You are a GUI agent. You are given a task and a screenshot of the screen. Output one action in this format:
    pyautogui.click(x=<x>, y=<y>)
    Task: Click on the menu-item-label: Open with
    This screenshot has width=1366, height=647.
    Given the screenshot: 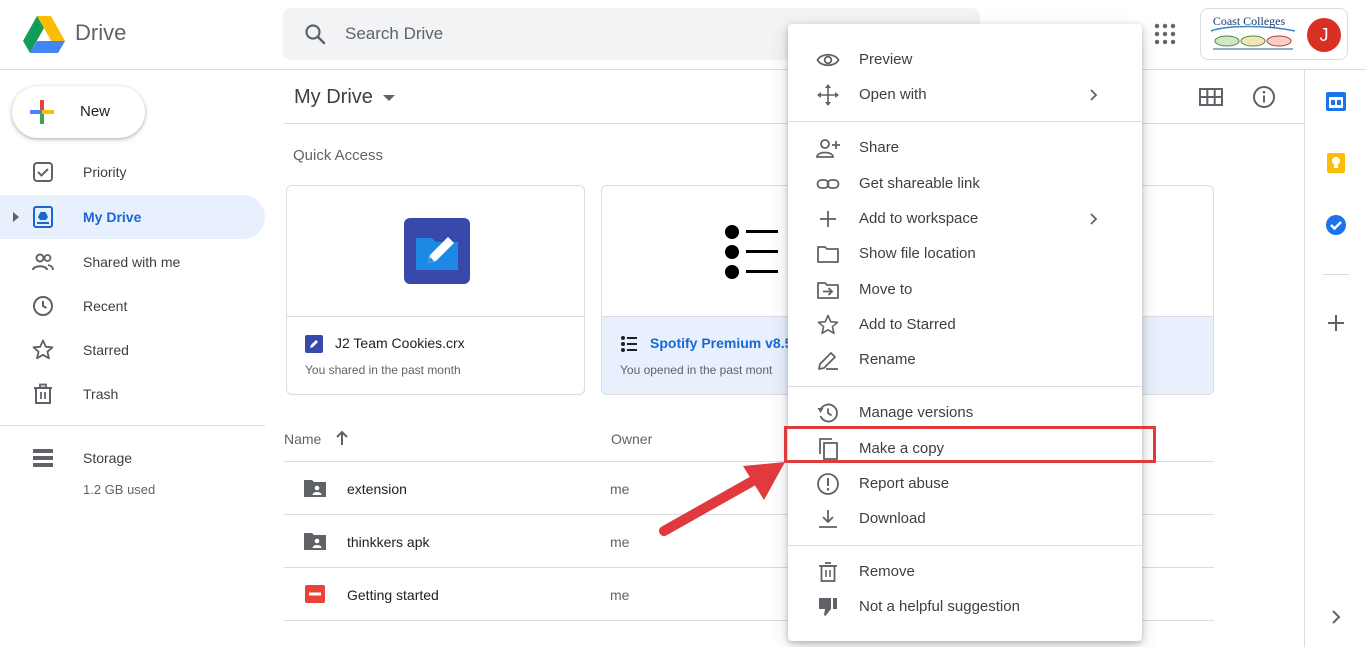 What is the action you would take?
    pyautogui.click(x=893, y=94)
    